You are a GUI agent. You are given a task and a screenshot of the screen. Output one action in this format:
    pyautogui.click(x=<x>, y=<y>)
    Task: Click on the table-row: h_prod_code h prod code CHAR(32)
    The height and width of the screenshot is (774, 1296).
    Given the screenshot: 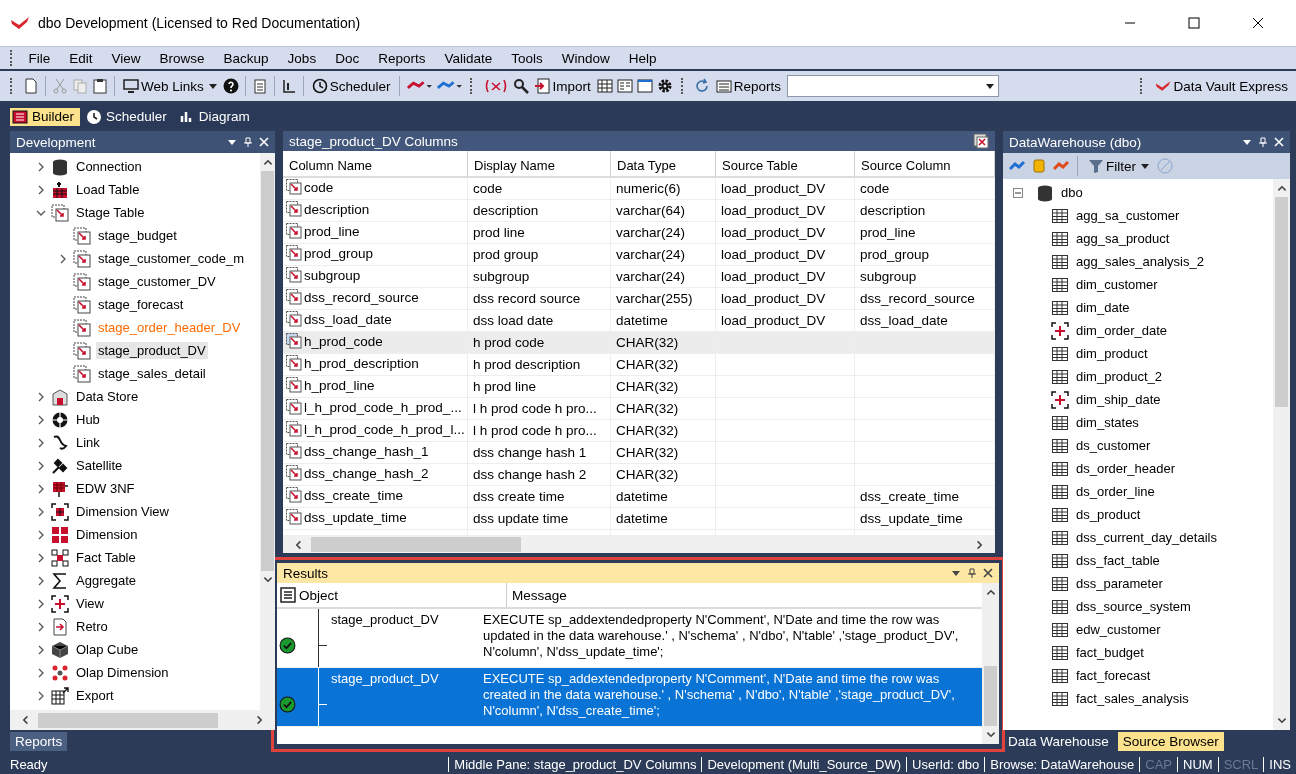 What is the action you would take?
    pyautogui.click(x=639, y=342)
    